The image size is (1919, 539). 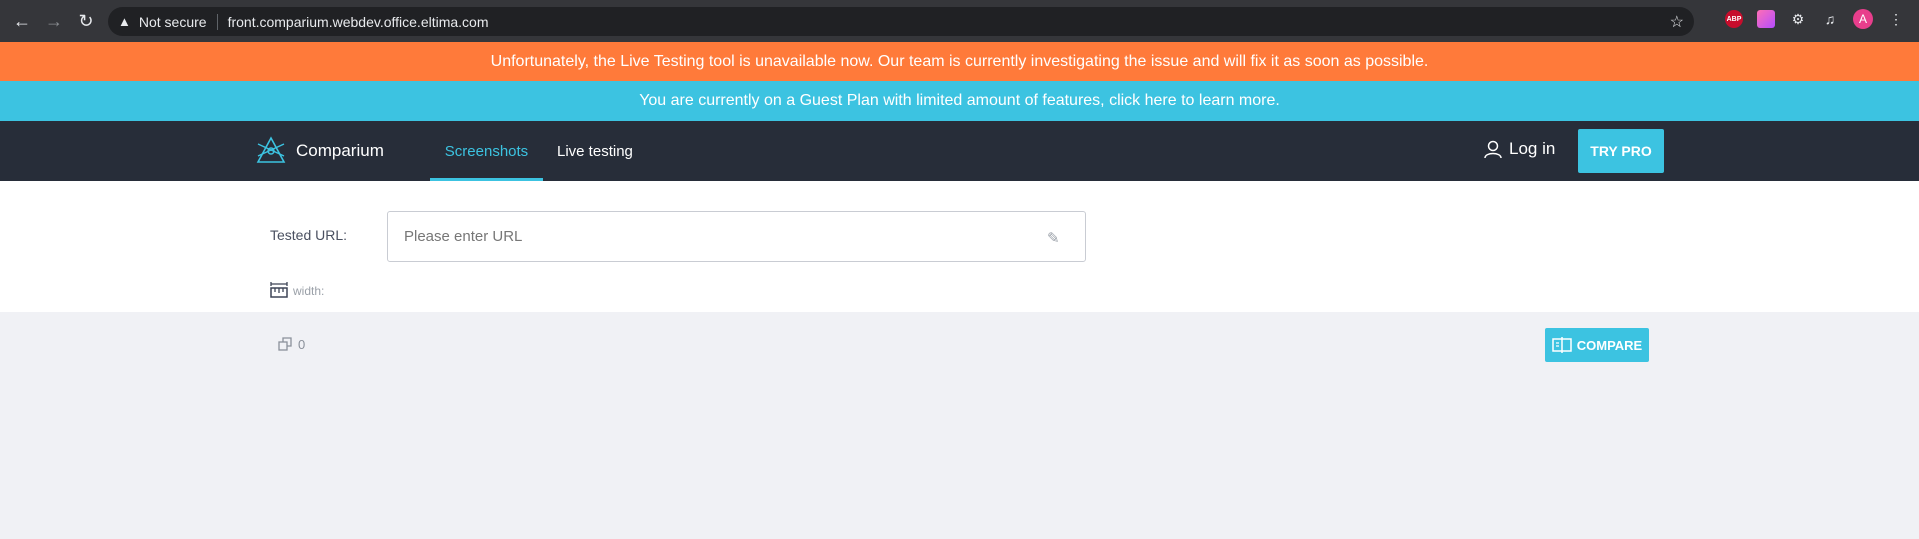 I want to click on tab-screenshots: Screenshots, so click(x=486, y=151).